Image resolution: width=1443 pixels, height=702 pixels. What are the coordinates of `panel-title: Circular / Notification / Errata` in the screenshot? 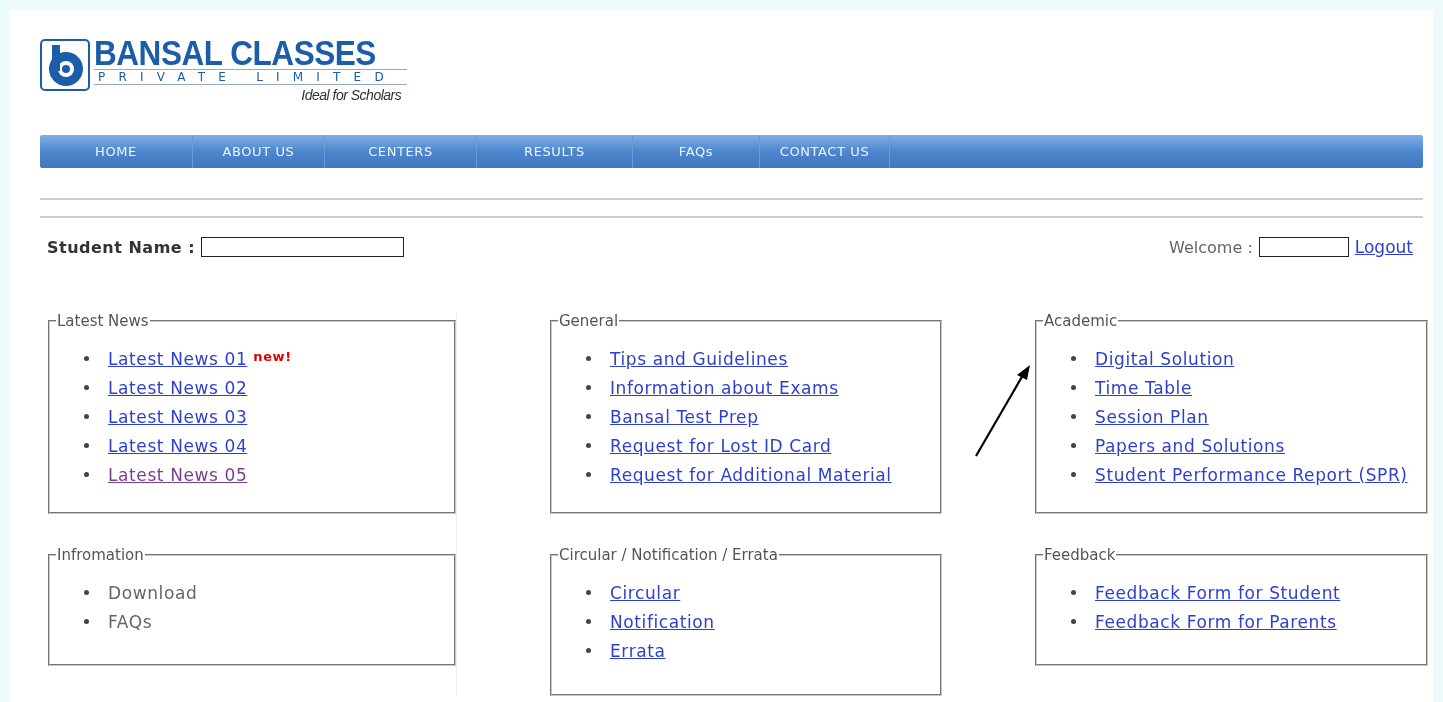 It's located at (668, 555).